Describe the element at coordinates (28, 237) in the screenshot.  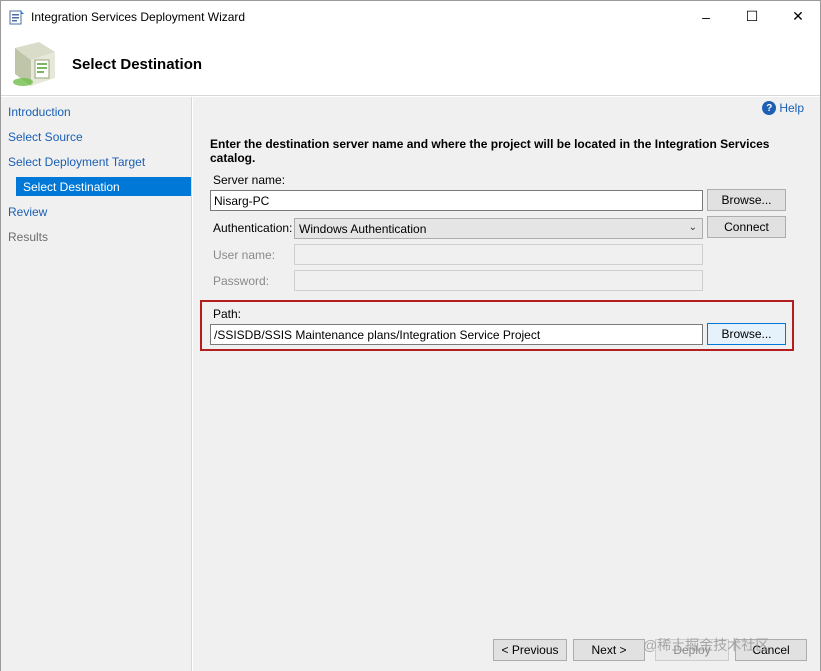
I see `nav-item-results: Results` at that location.